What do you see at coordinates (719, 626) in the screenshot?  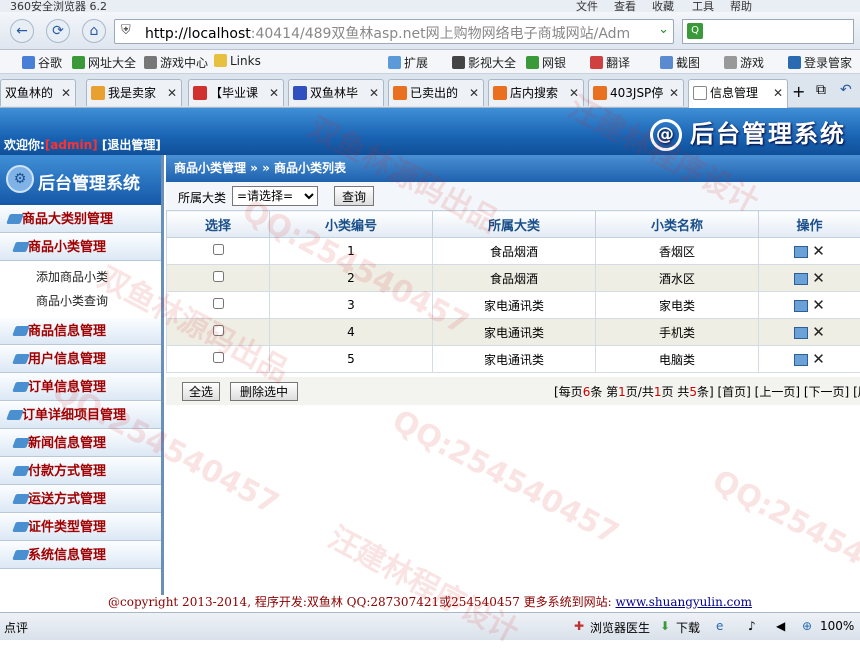 I see `ie-icon: e` at bounding box center [719, 626].